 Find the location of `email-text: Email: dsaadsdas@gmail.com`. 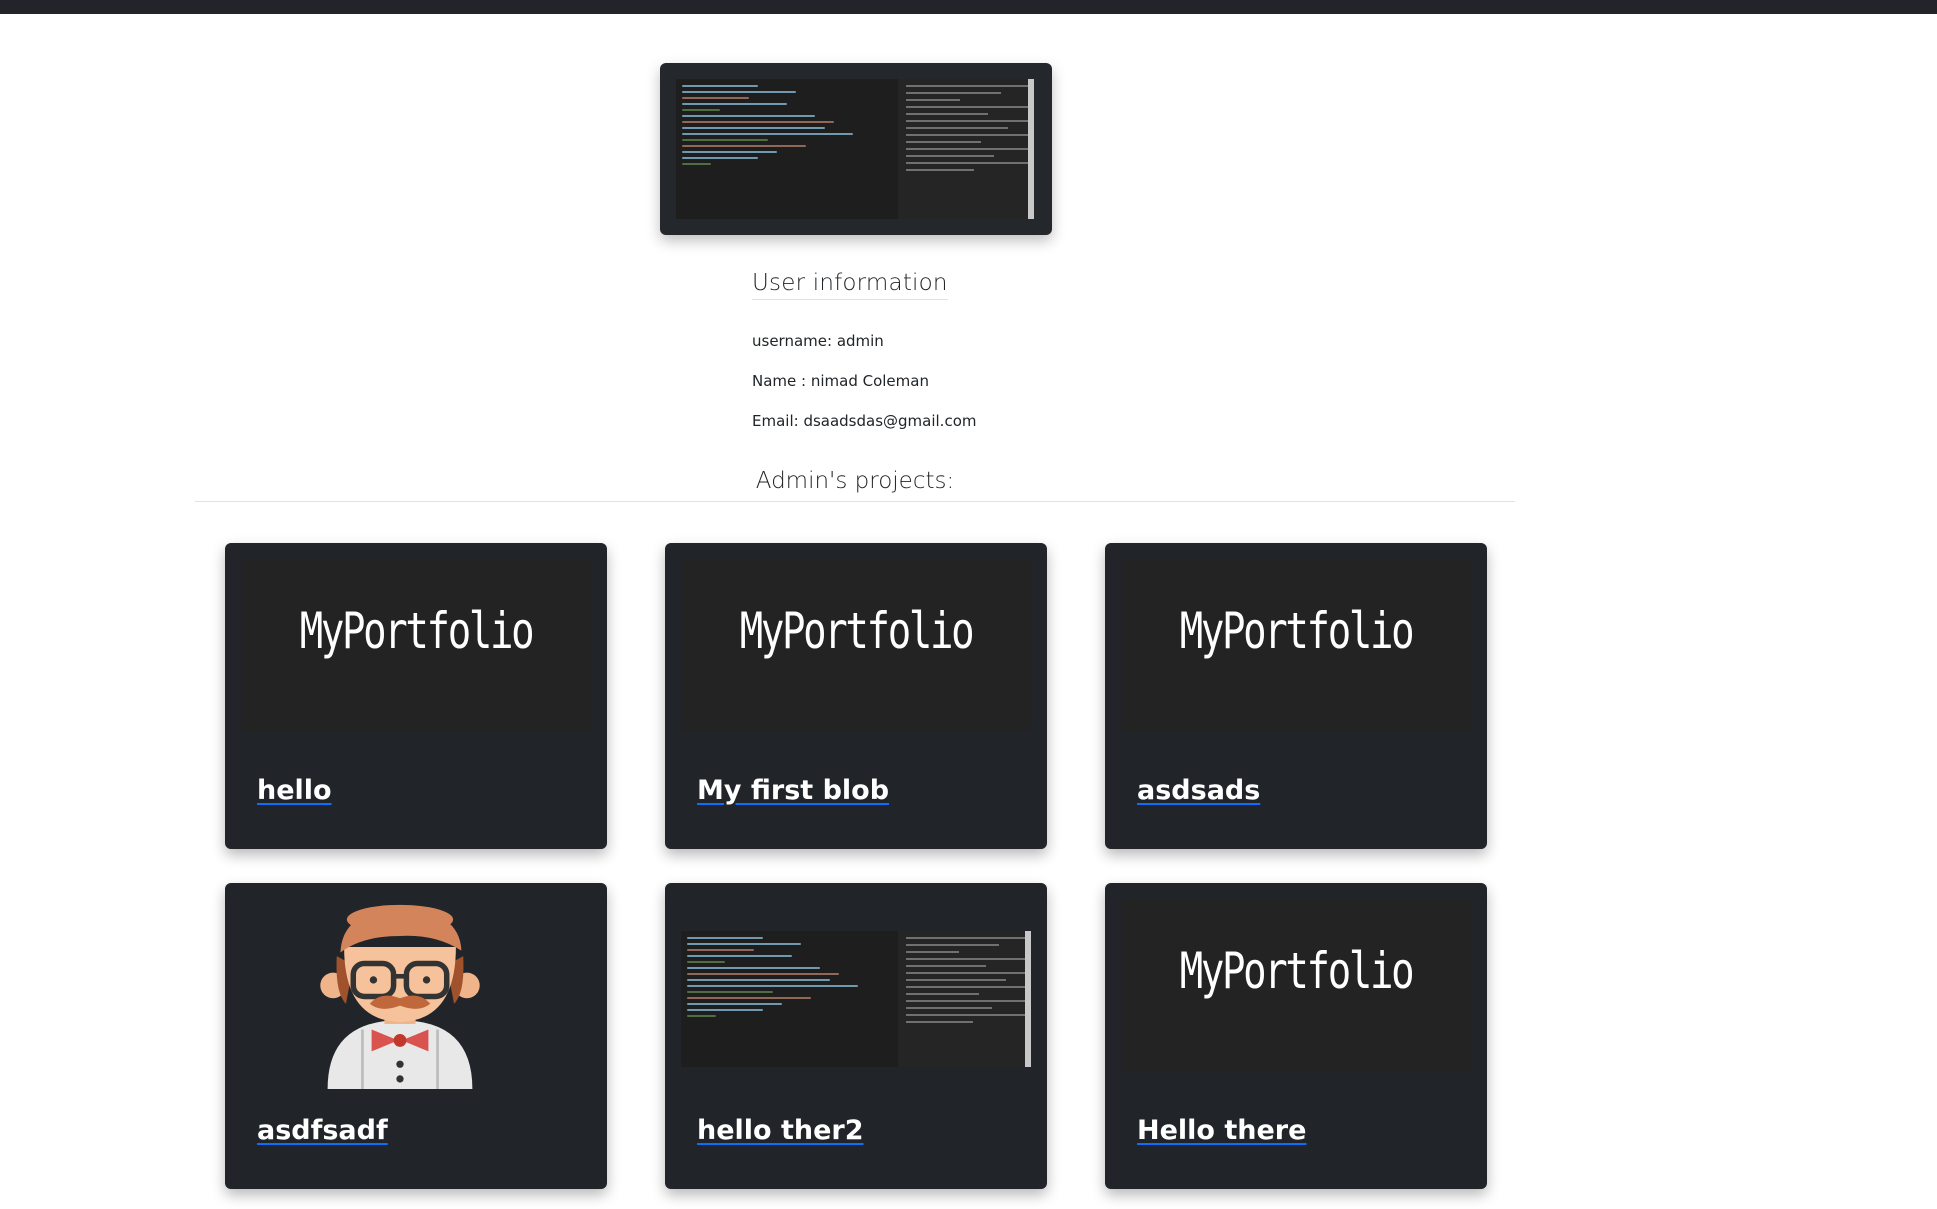

email-text: Email: dsaadsdas@gmail.com is located at coordinates (864, 421).